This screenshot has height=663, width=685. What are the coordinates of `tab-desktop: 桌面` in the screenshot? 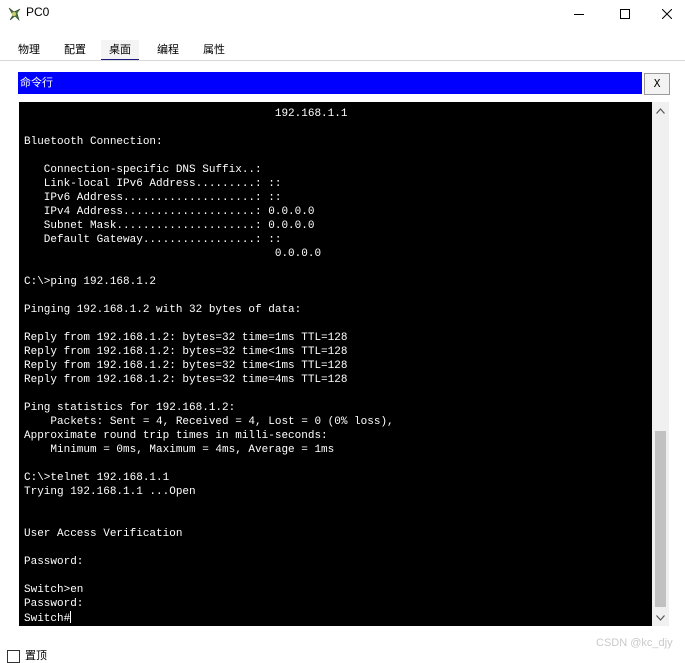 It's located at (120, 50).